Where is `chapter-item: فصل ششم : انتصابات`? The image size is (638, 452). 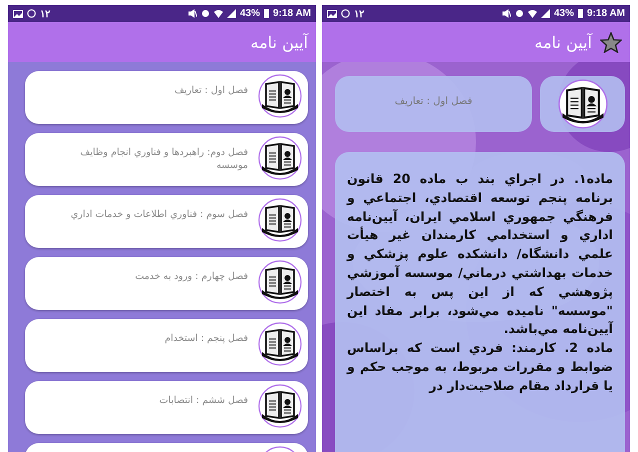 chapter-item: فصل ششم : انتصابات is located at coordinates (166, 407).